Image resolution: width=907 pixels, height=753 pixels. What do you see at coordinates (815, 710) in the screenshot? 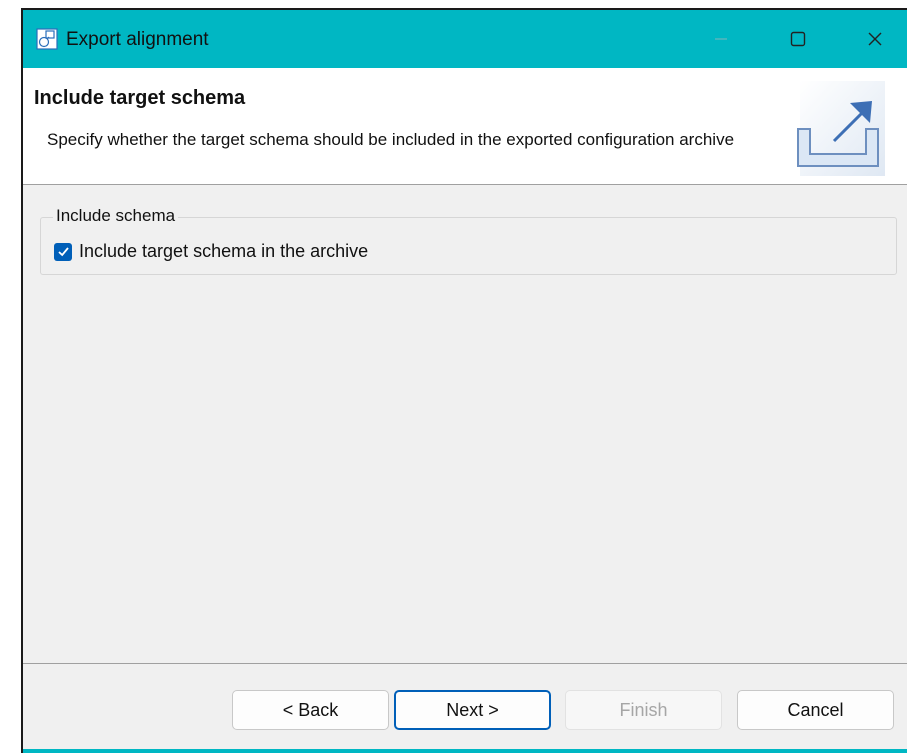
I see `cancel-button: Cancel` at bounding box center [815, 710].